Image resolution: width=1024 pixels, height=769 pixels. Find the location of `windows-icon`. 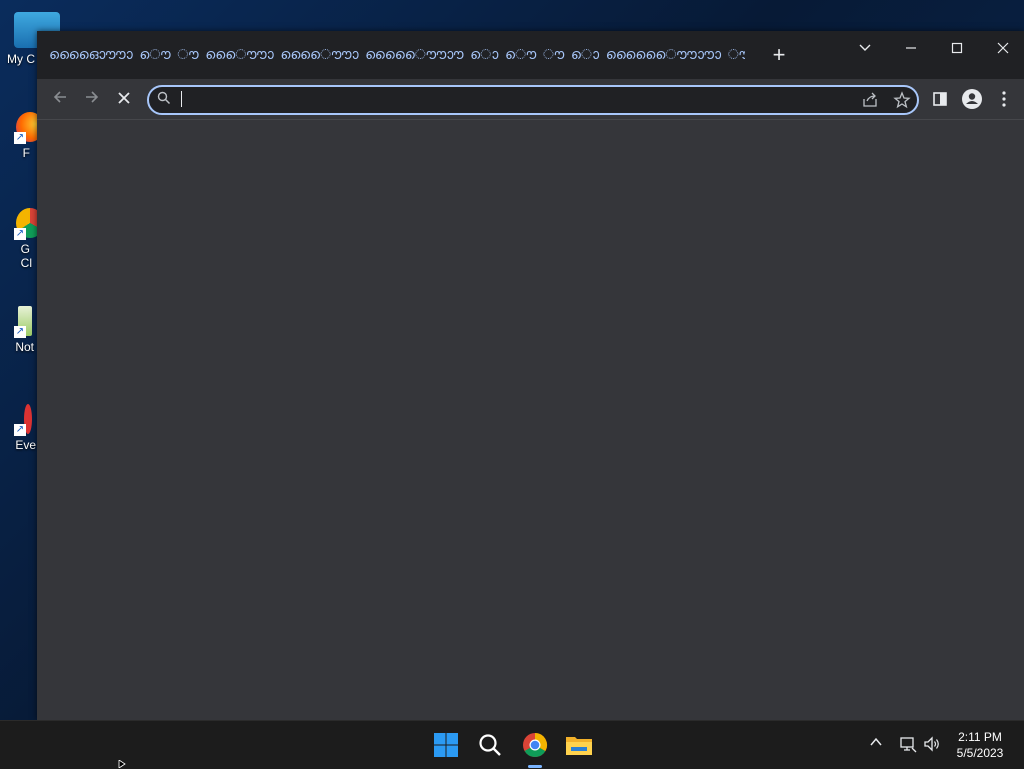

windows-icon is located at coordinates (446, 745).